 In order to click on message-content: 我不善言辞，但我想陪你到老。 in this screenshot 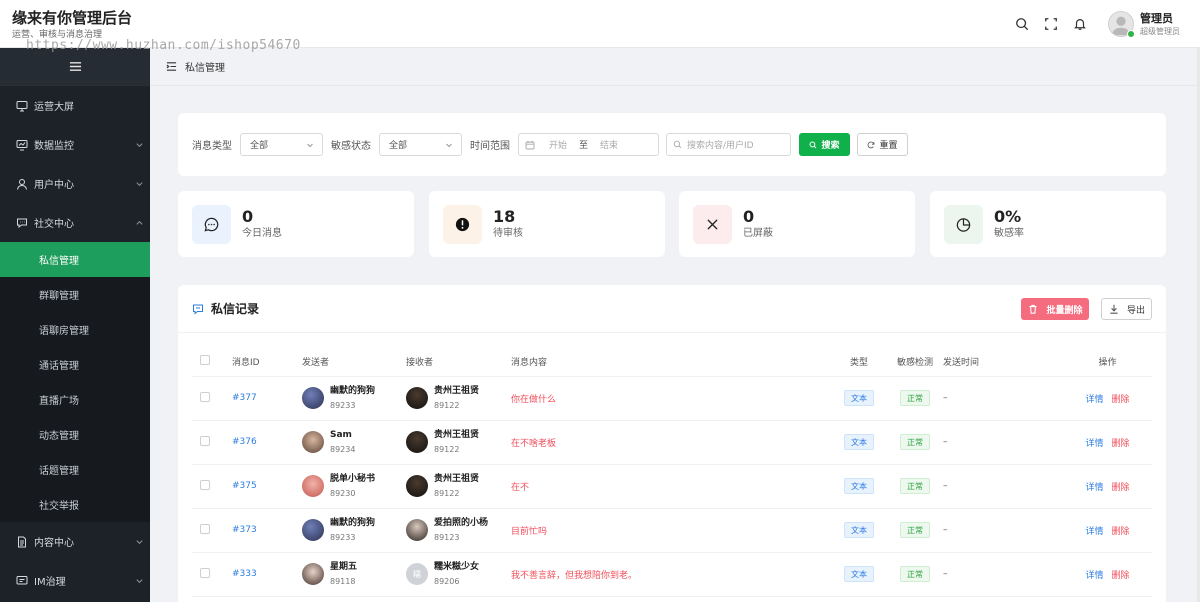, I will do `click(574, 575)`.